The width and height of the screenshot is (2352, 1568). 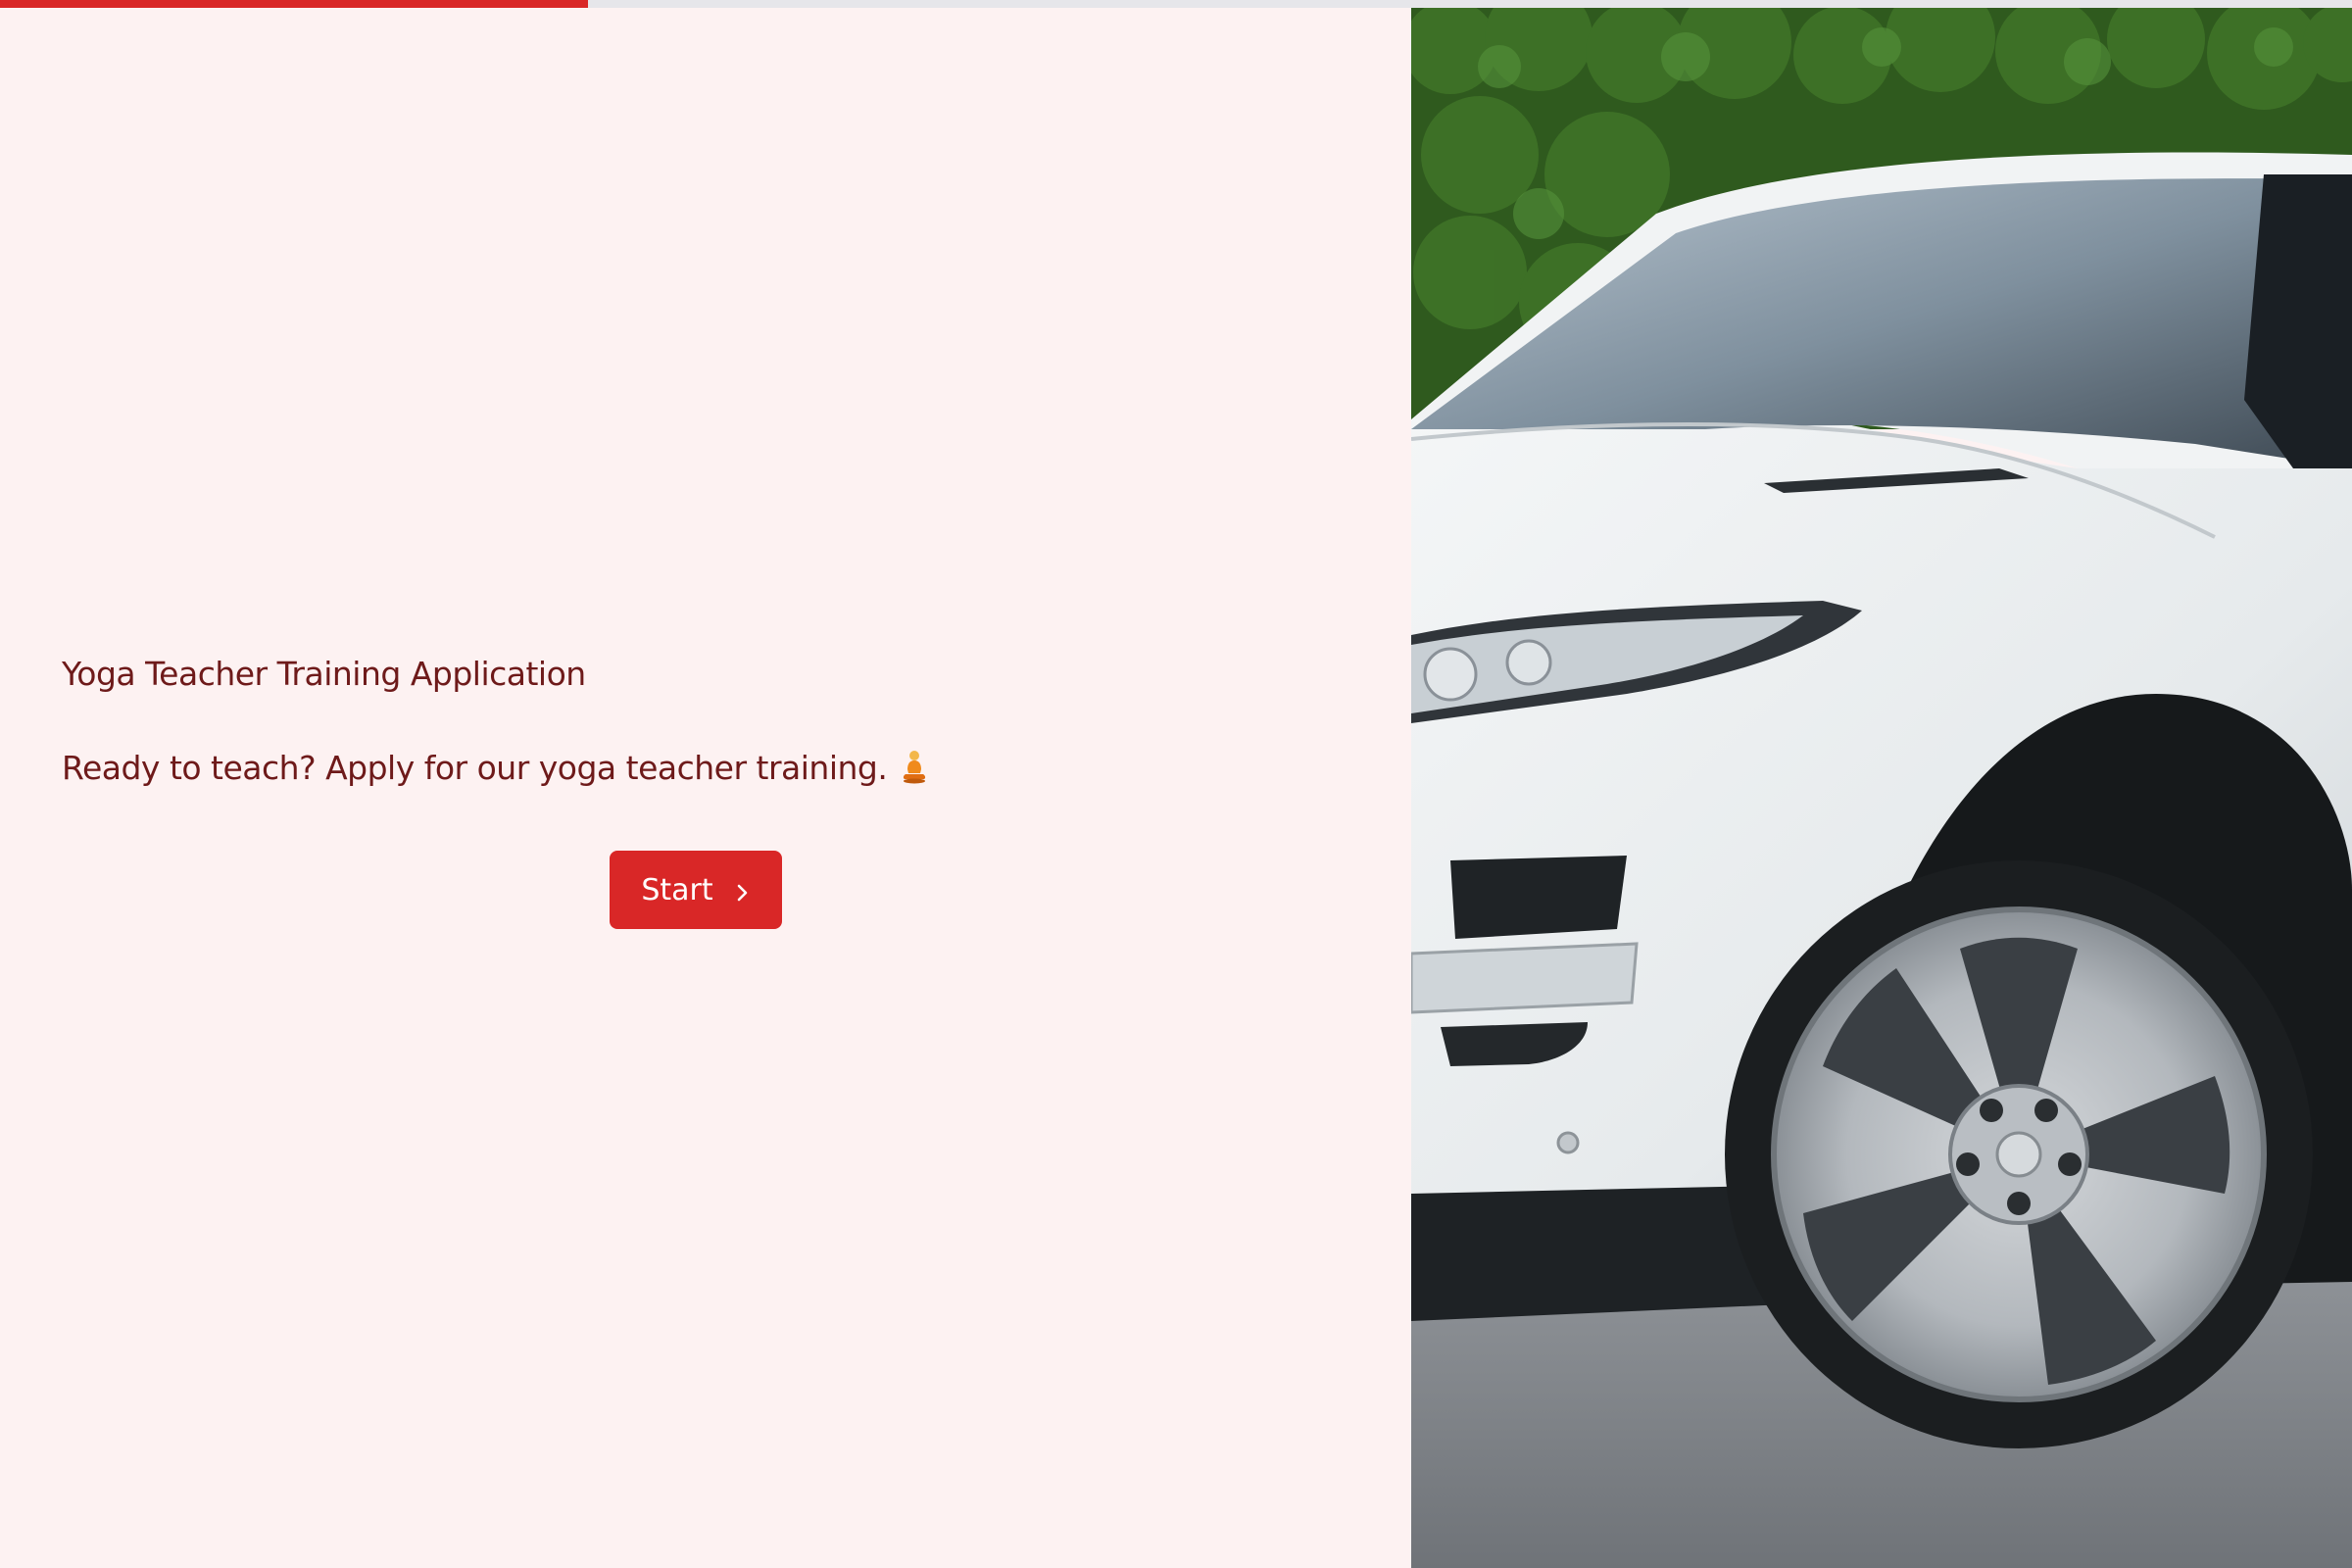 I want to click on start-button: Start, so click(x=696, y=890).